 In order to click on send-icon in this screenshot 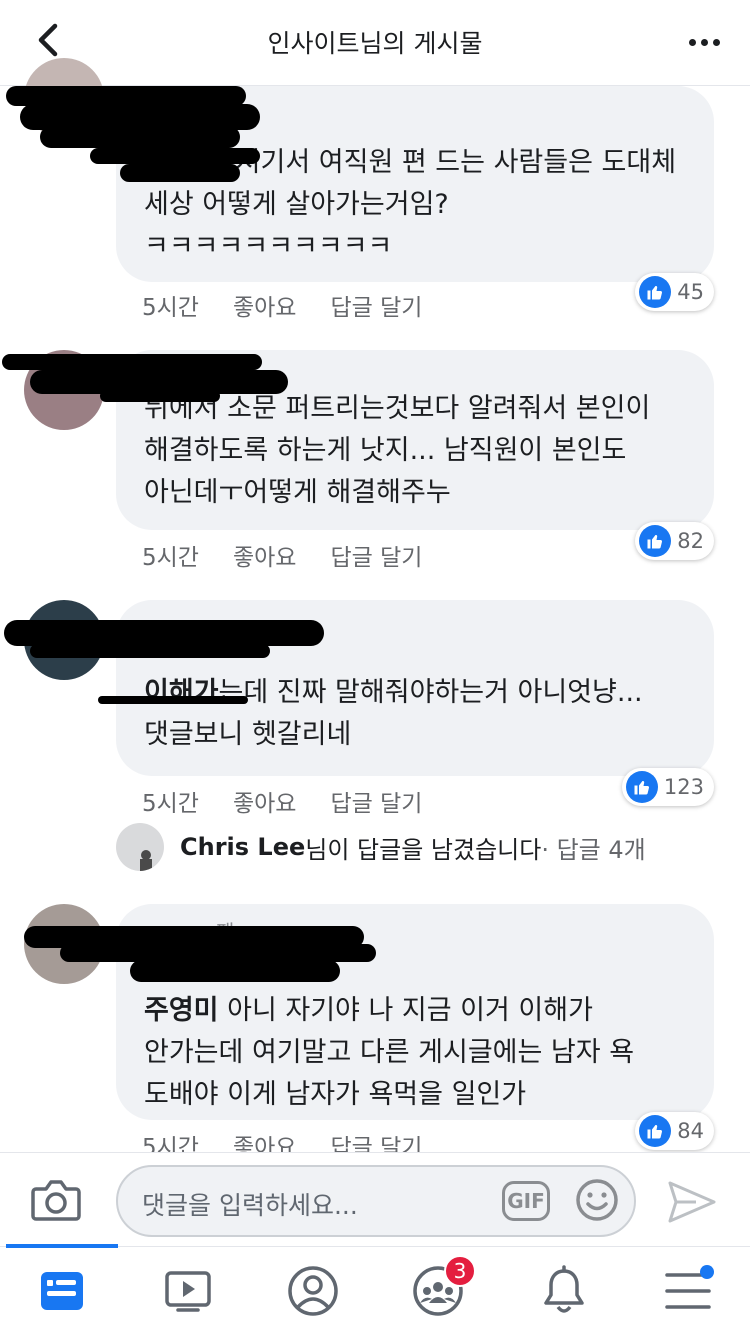, I will do `click(692, 1202)`.